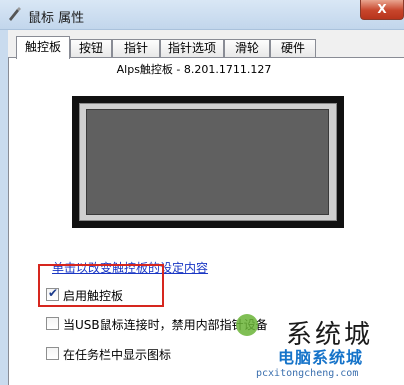  I want to click on tab-pointer-options: 指针选项, so click(192, 48).